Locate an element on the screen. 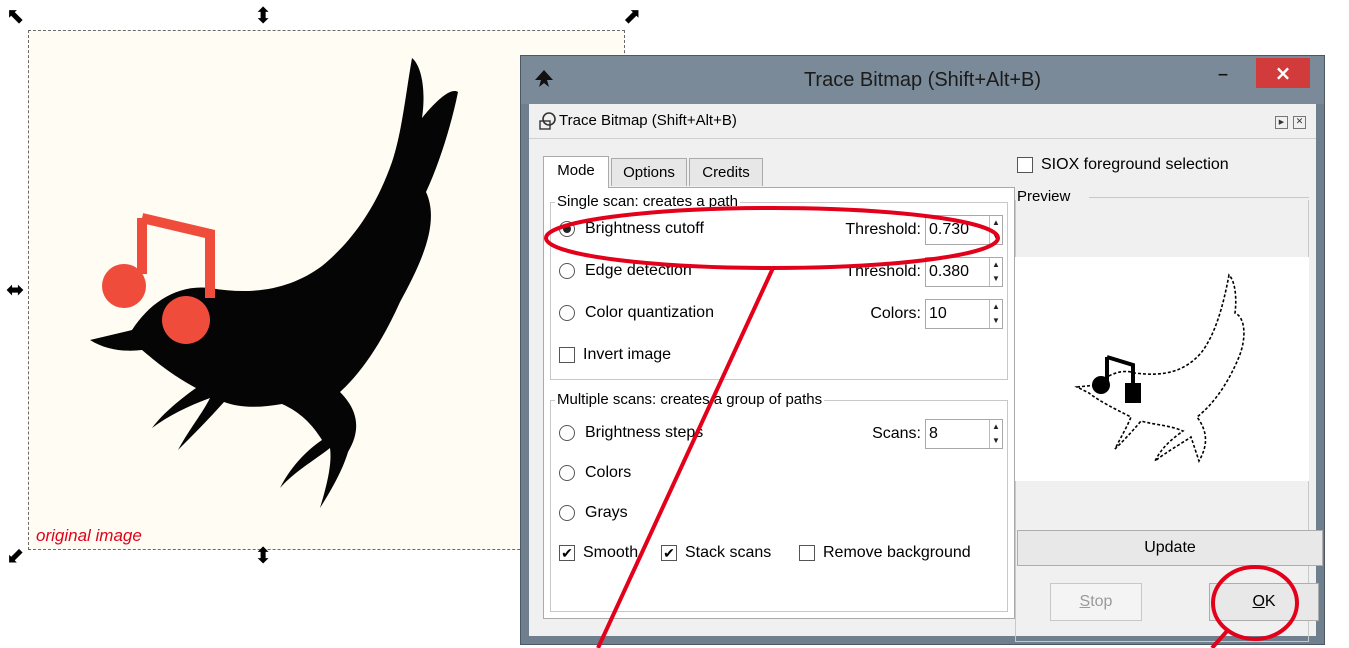 The width and height of the screenshot is (1349, 648). edge-detection-option: Edge detection is located at coordinates (625, 271).